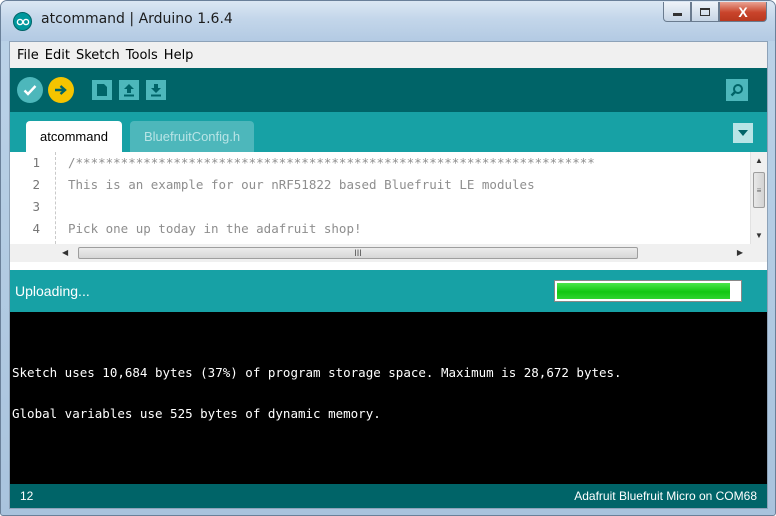  Describe the element at coordinates (142, 55) in the screenshot. I see `menu-tools: Tools` at that location.